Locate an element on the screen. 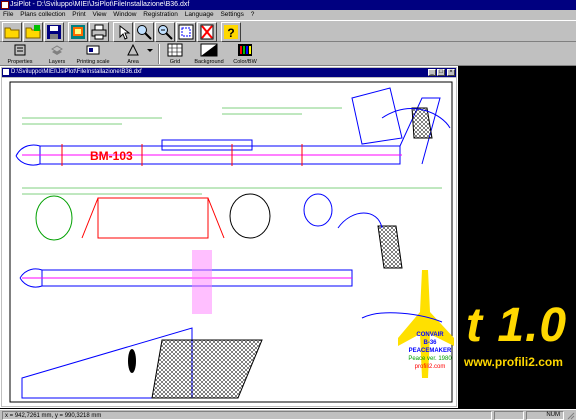  menu-plans-collection: Plans collection is located at coordinates (42, 15).